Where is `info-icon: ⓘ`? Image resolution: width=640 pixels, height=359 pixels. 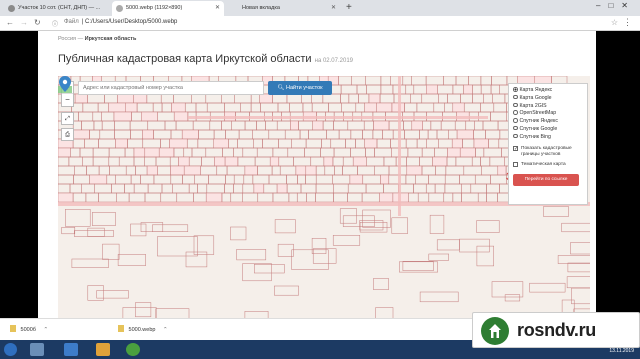
info-icon: ⓘ is located at coordinates (55, 23).